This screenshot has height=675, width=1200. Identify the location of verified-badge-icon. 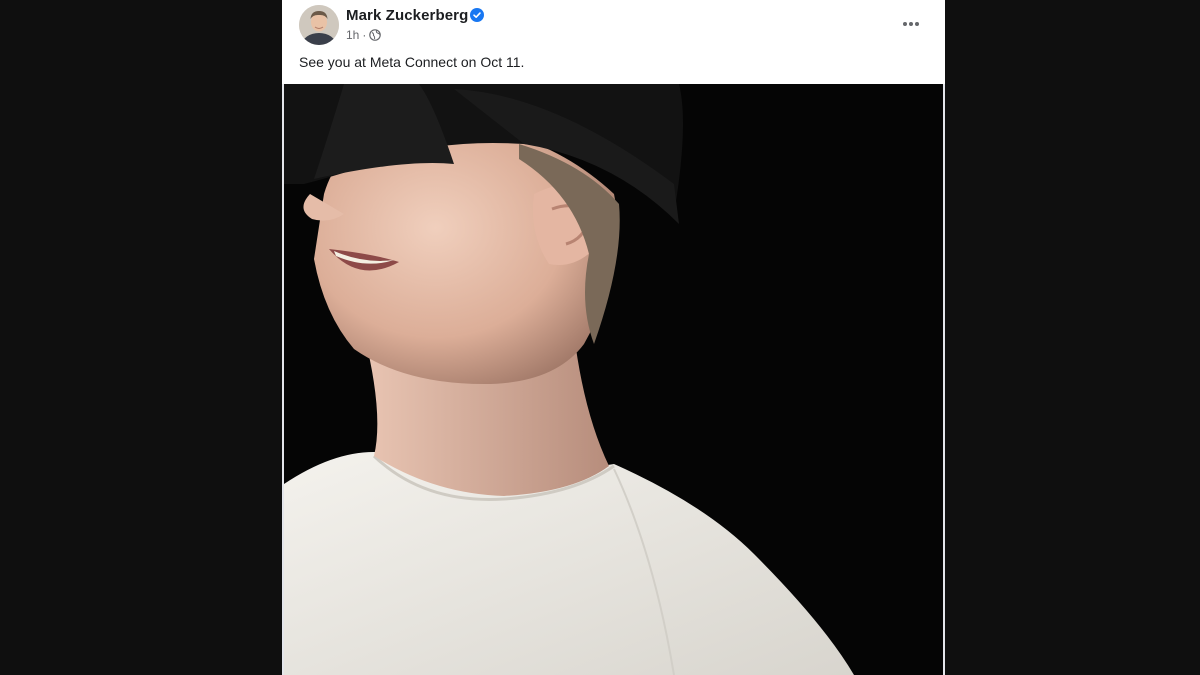
(477, 15).